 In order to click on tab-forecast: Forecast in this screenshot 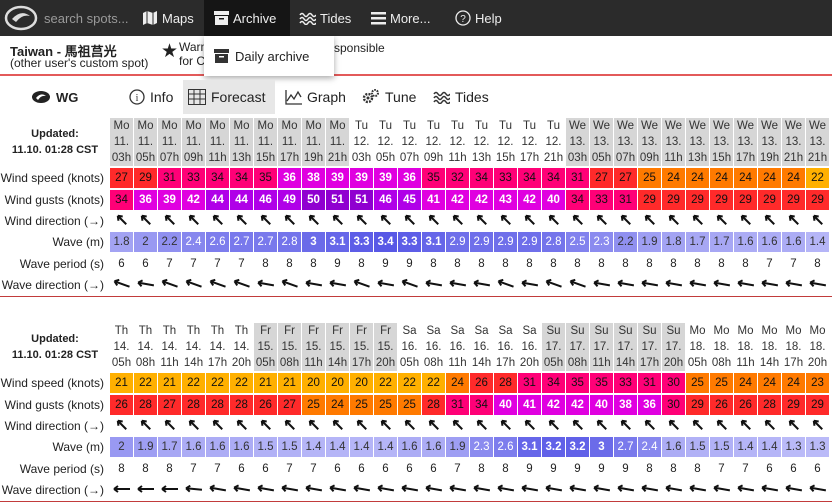, I will do `click(229, 97)`.